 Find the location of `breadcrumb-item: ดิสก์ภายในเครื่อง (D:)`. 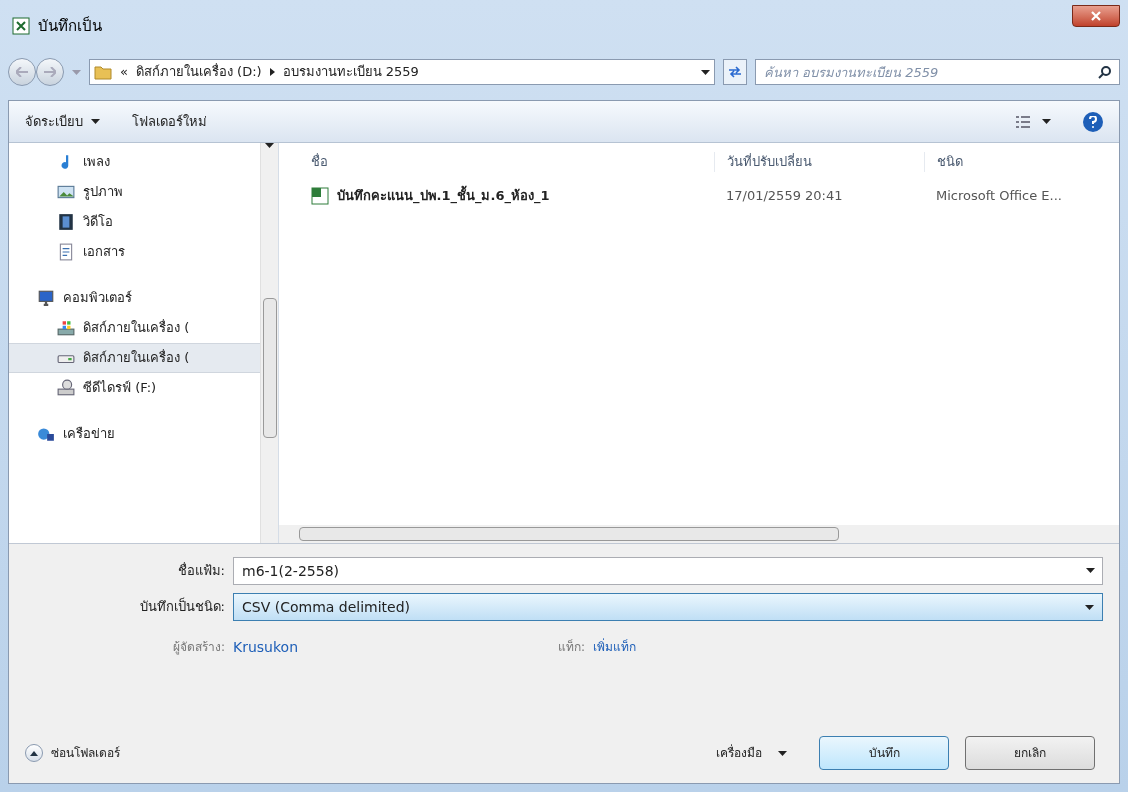

breadcrumb-item: ดิสก์ภายในเครื่อง (D:) is located at coordinates (198, 72).